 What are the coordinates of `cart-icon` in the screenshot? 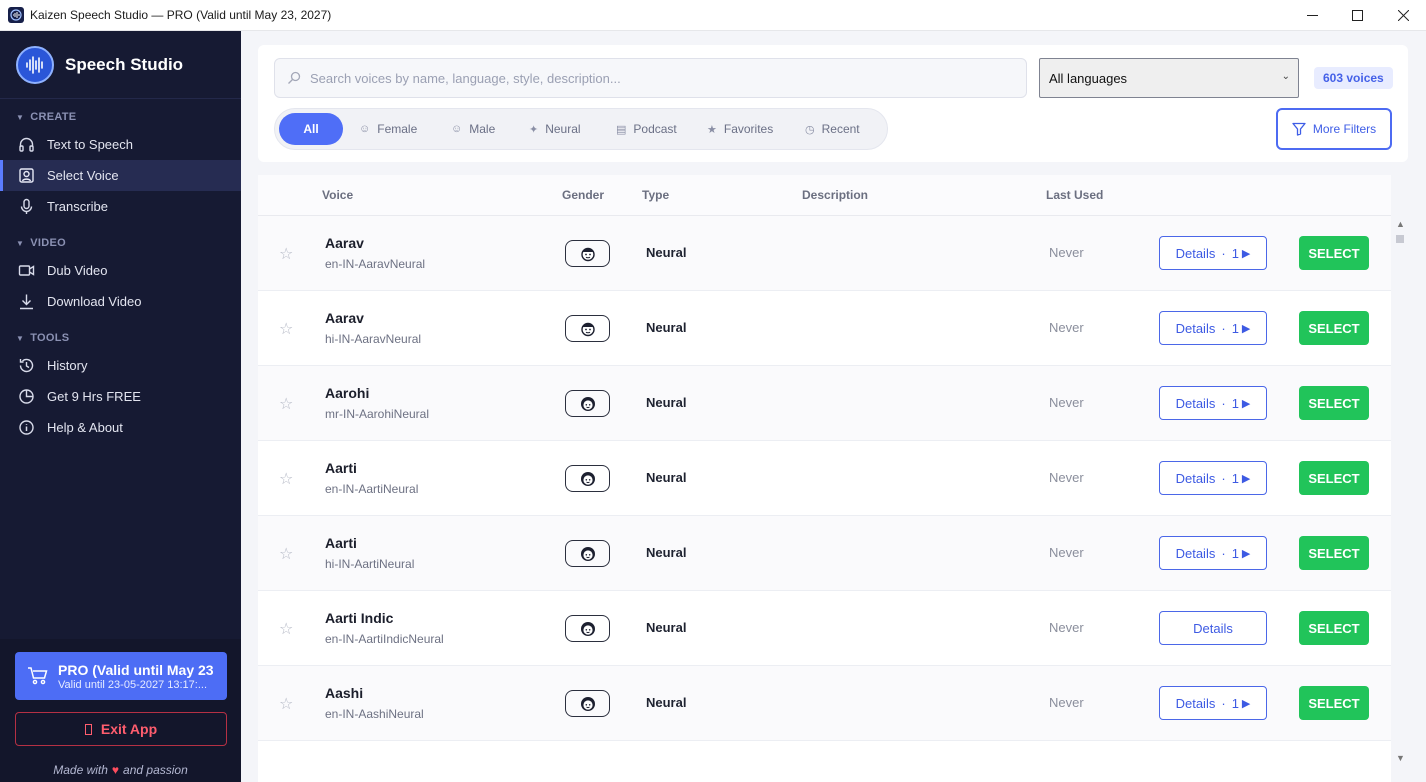 It's located at (38, 676).